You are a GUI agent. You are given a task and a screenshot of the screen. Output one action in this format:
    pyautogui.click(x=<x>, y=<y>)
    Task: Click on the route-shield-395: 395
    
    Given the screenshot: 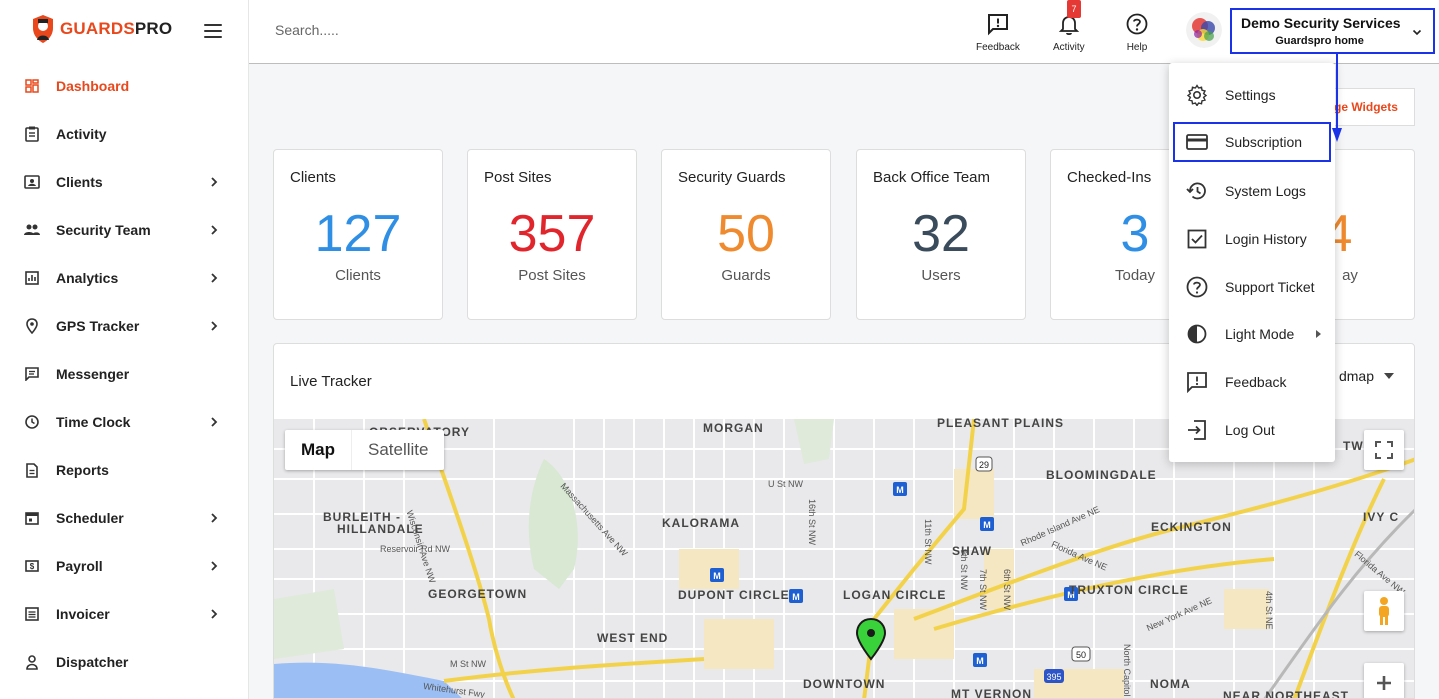 What is the action you would take?
    pyautogui.click(x=1053, y=677)
    